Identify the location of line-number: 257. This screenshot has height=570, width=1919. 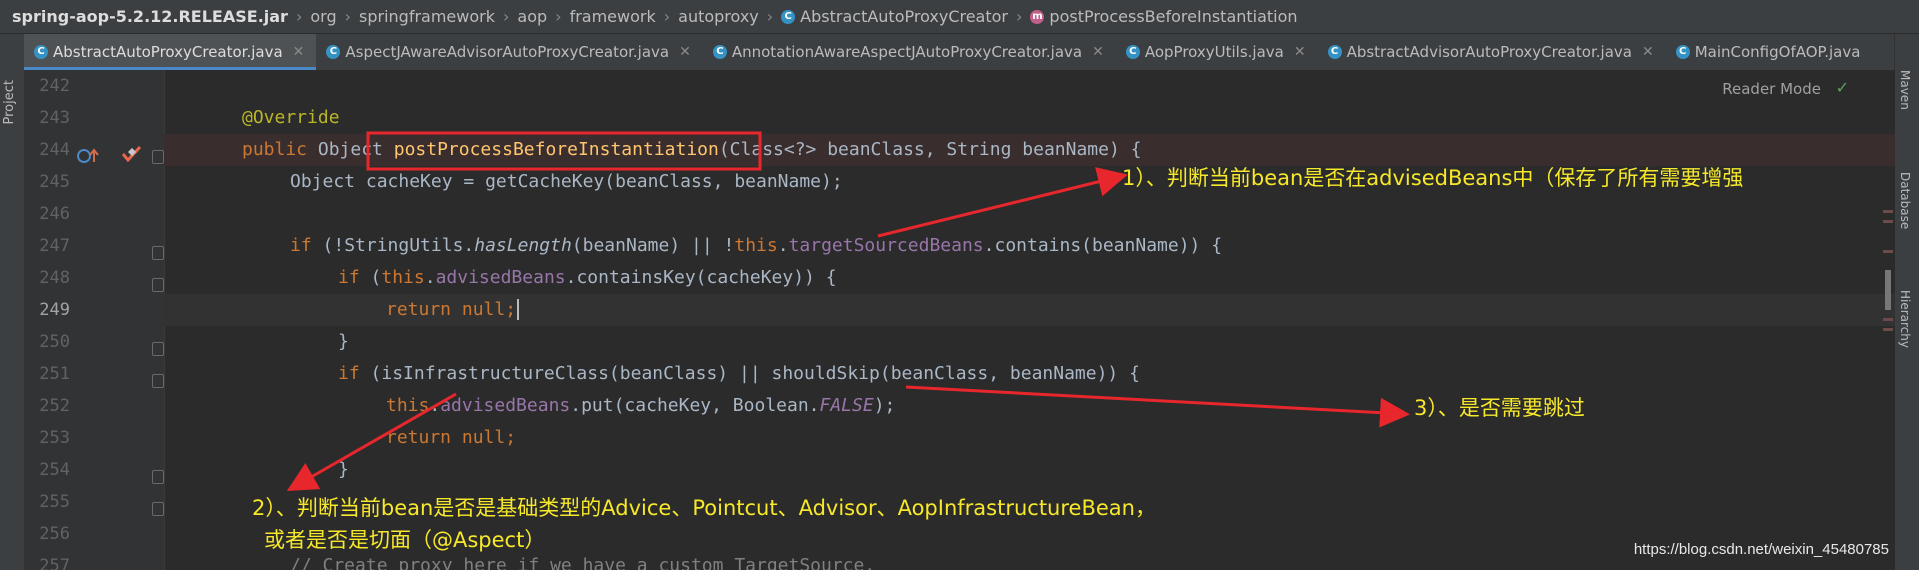
(54, 563).